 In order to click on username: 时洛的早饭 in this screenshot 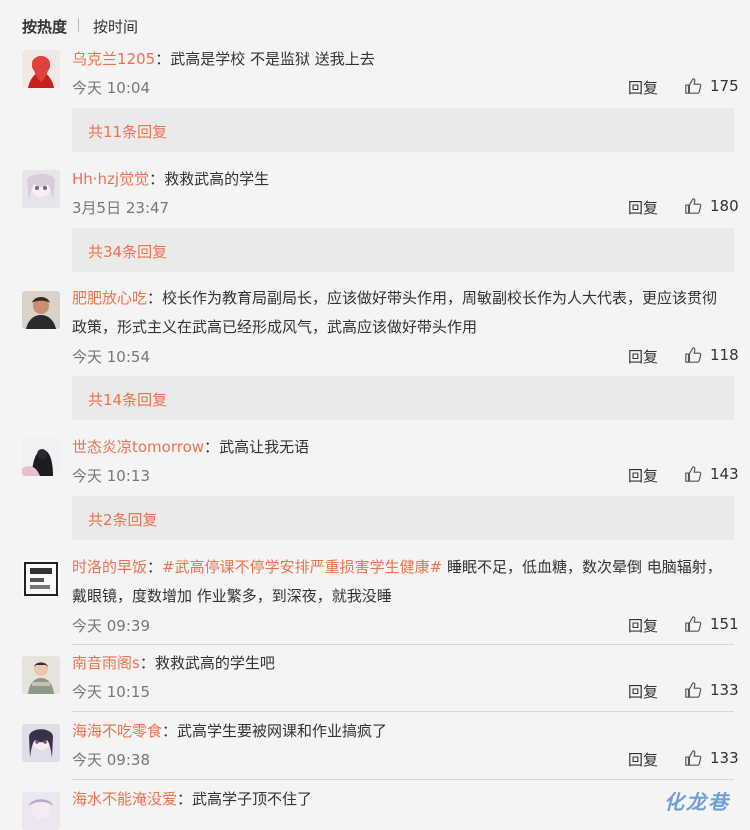, I will do `click(109, 567)`.